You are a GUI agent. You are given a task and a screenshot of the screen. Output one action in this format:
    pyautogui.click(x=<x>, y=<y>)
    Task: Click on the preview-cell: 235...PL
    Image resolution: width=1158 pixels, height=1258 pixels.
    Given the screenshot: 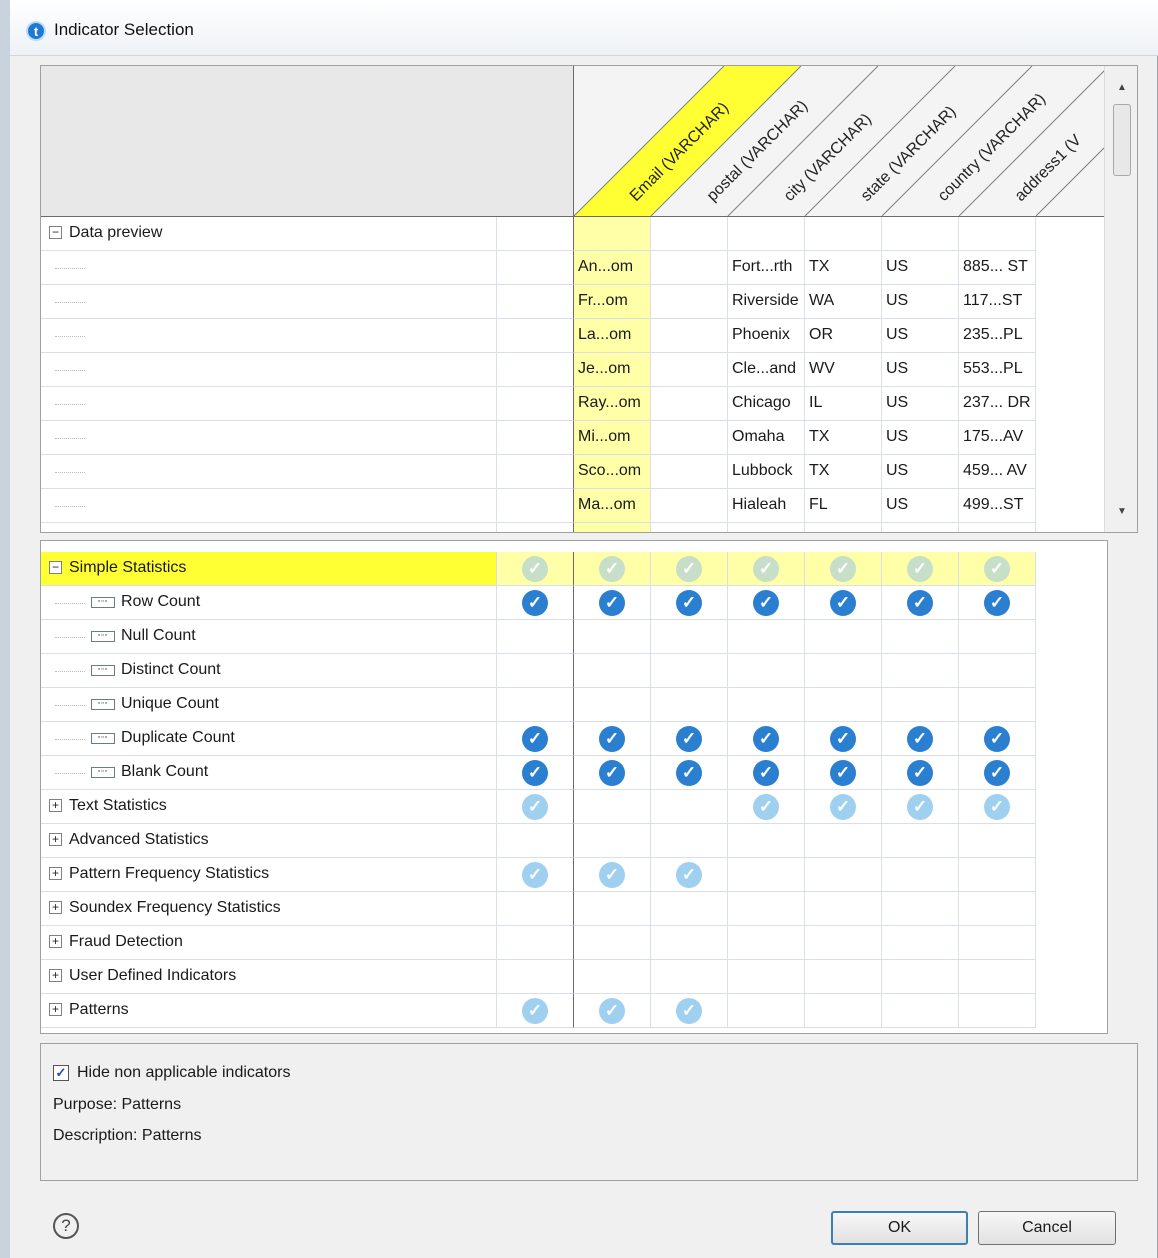 What is the action you would take?
    pyautogui.click(x=997, y=336)
    